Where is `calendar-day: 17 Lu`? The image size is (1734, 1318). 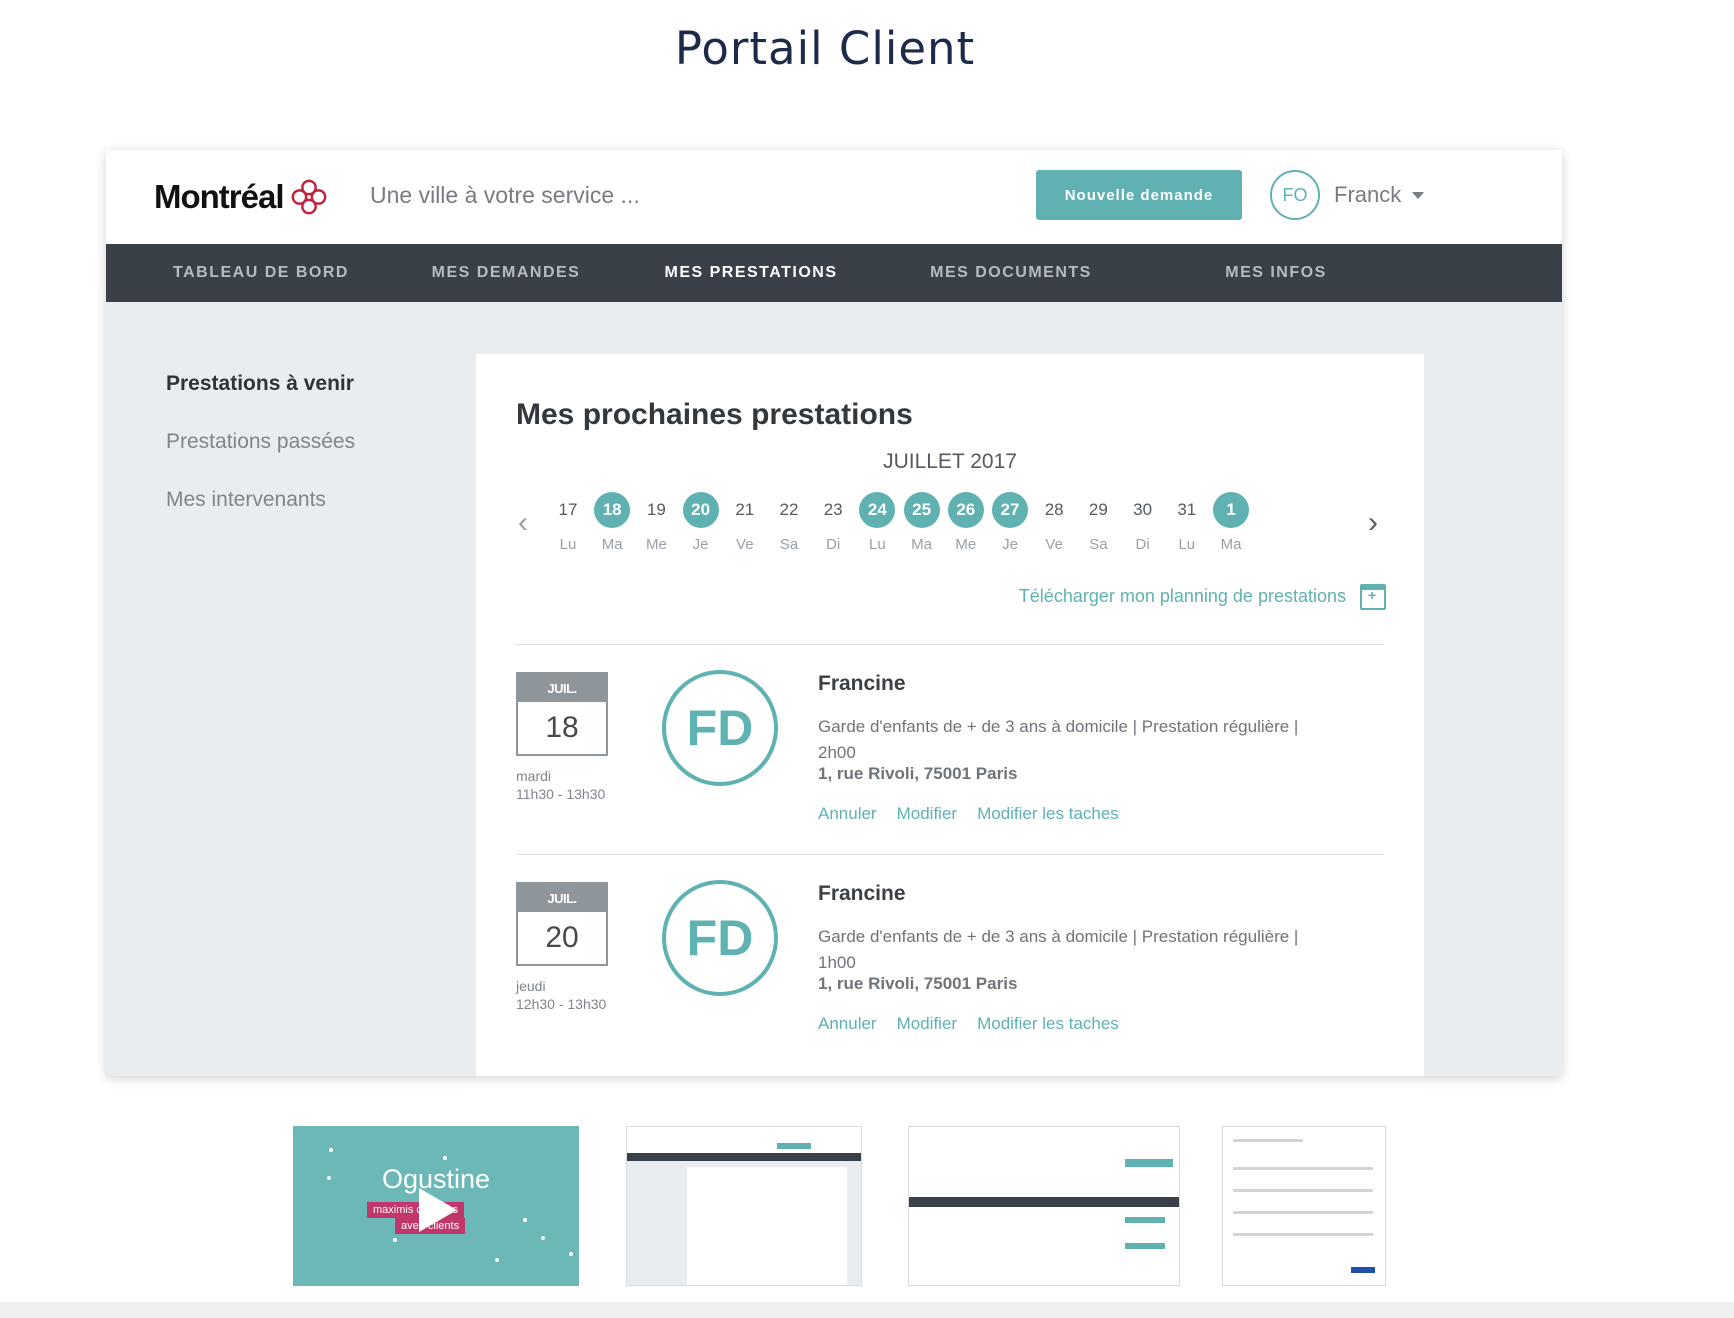
calendar-day: 17 Lu is located at coordinates (568, 522).